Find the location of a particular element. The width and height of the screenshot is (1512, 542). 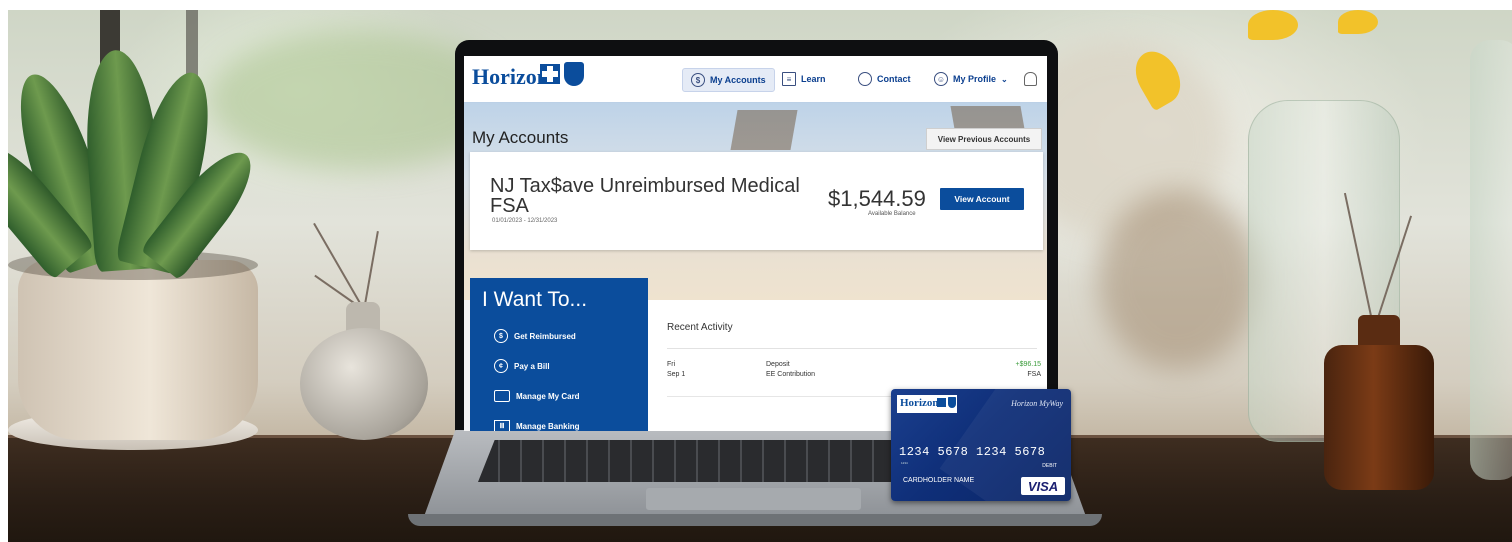

page-title: My Accounts is located at coordinates (520, 137).